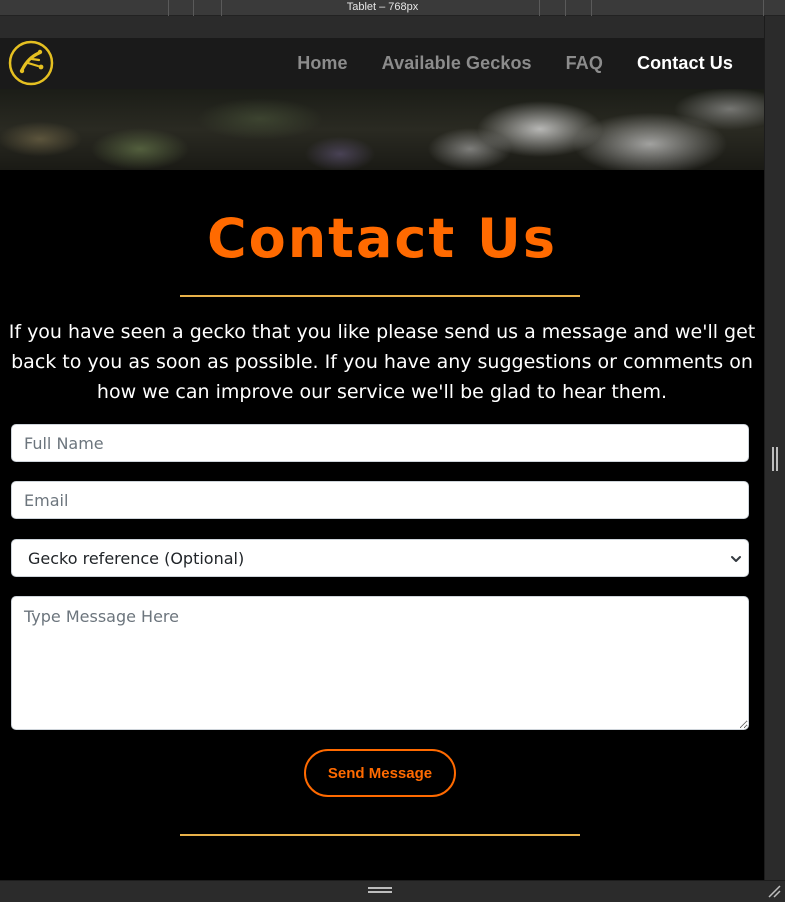 This screenshot has width=785, height=902. I want to click on chevron-down-icon, so click(736, 559).